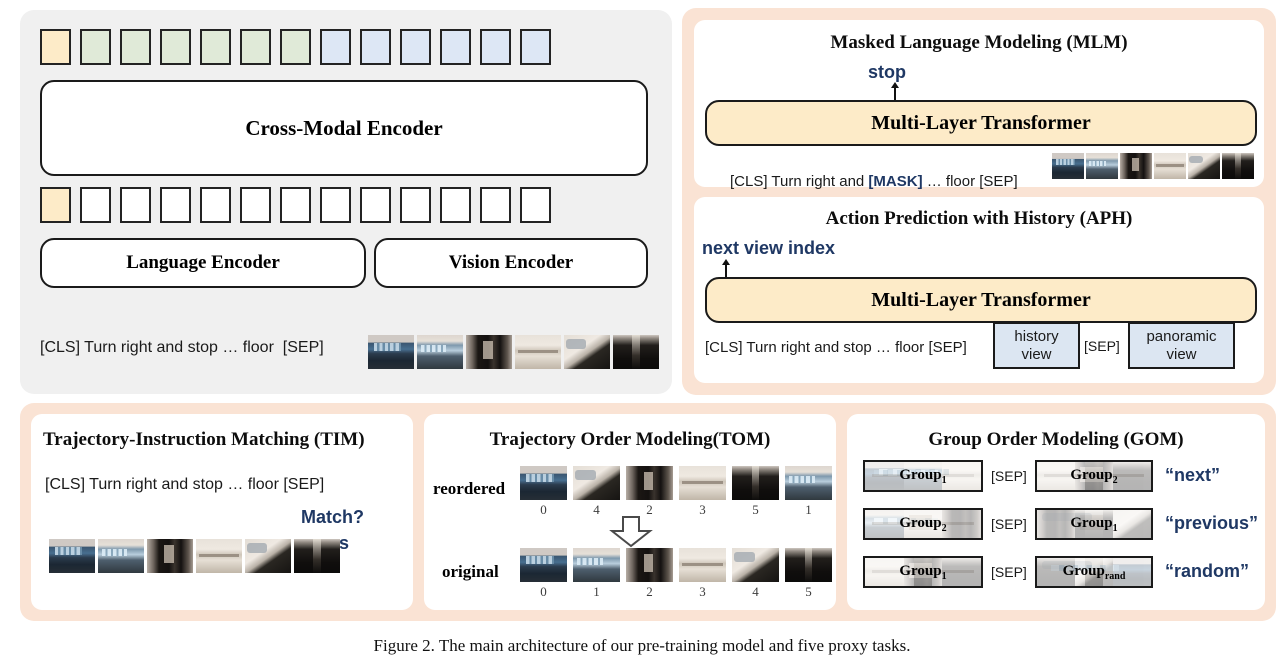 The image size is (1284, 667). I want to click on aph-sep-label: [SEP], so click(1102, 346).